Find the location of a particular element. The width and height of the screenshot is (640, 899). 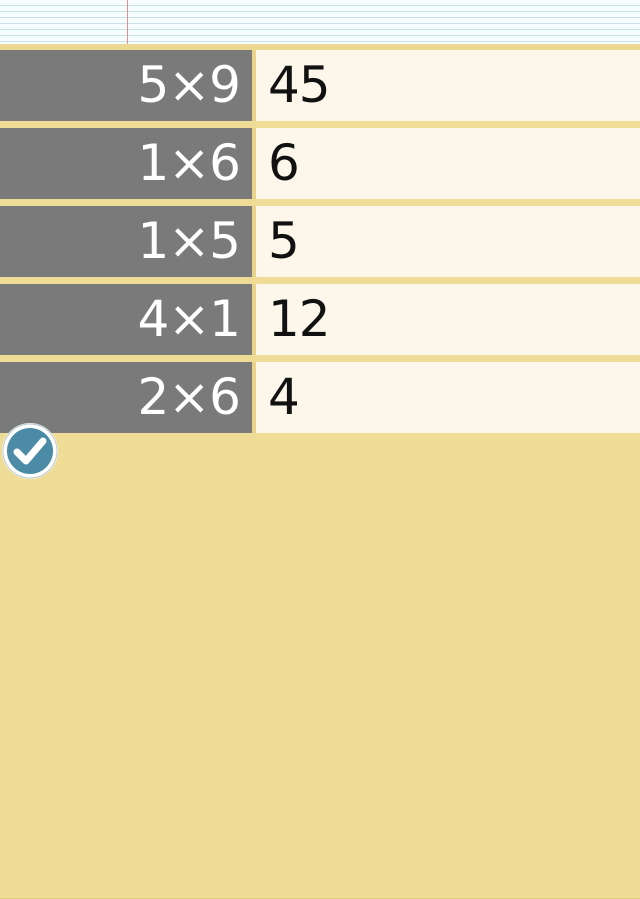

problem-row: 4×1 12 is located at coordinates (320, 319).